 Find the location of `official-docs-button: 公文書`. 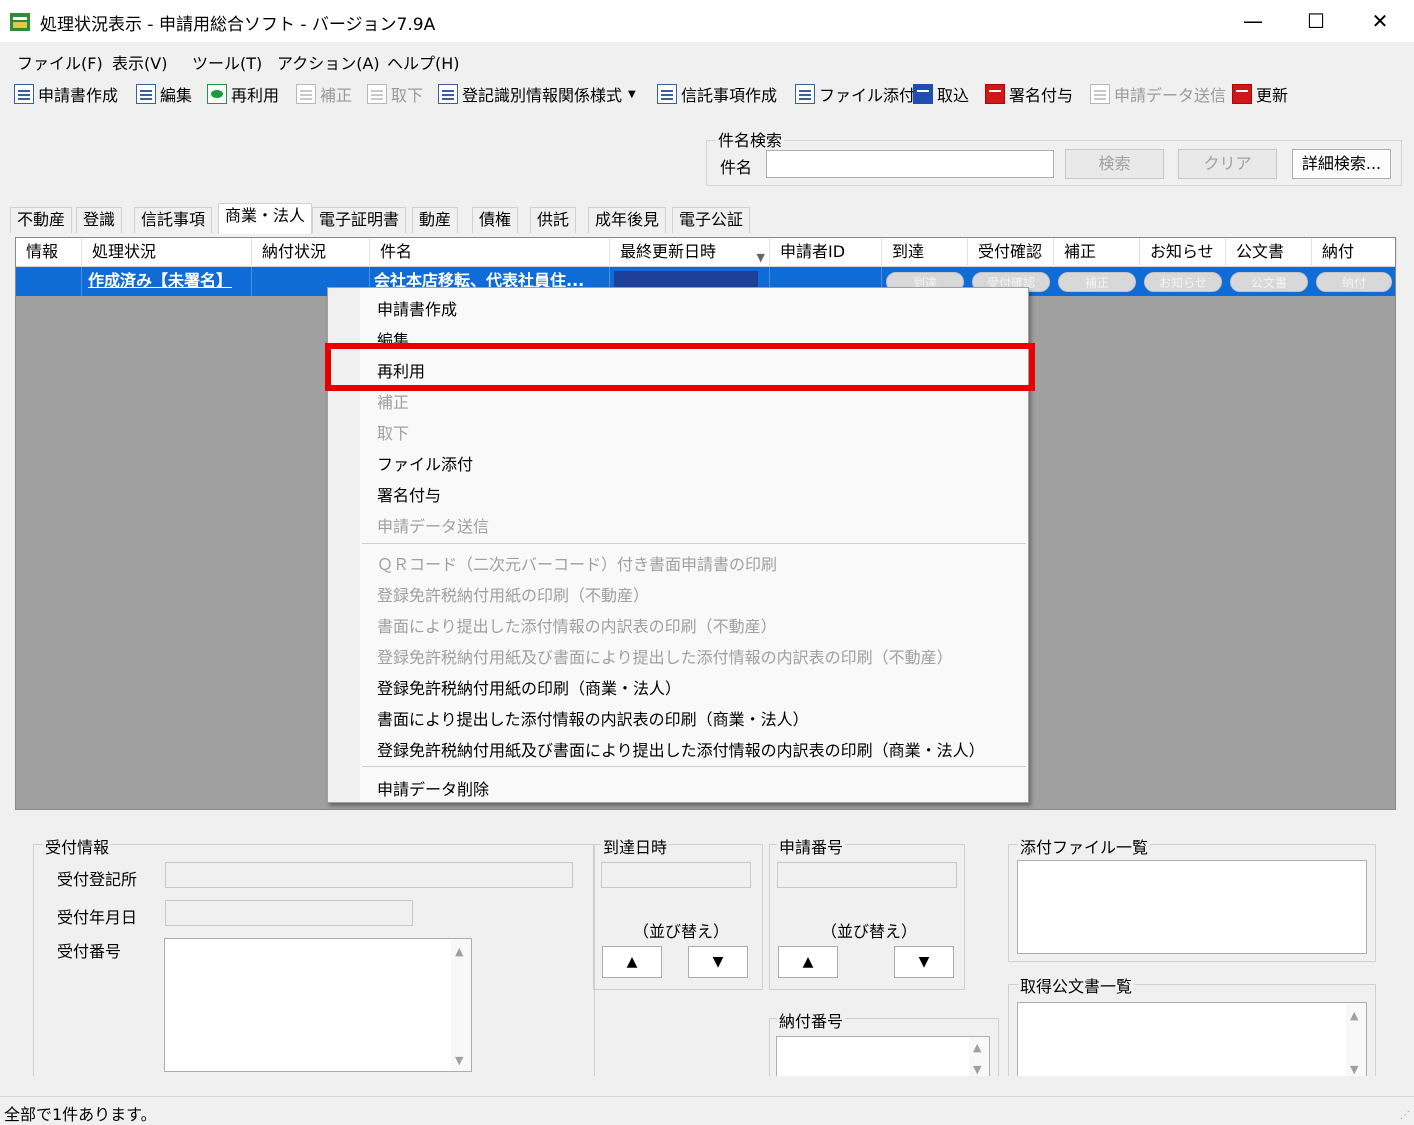

official-docs-button: 公文書 is located at coordinates (1269, 282).